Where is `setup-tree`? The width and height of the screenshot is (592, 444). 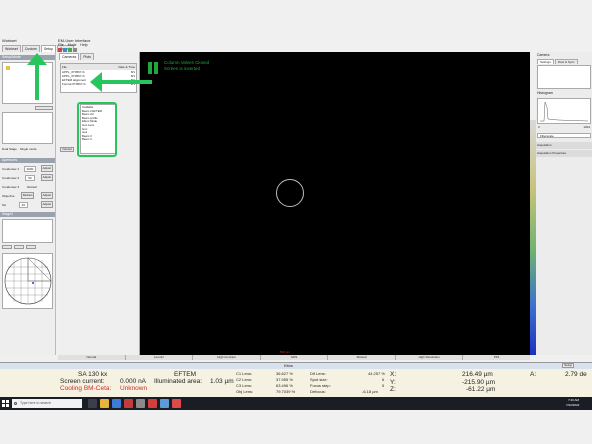 setup-tree is located at coordinates (27, 83).